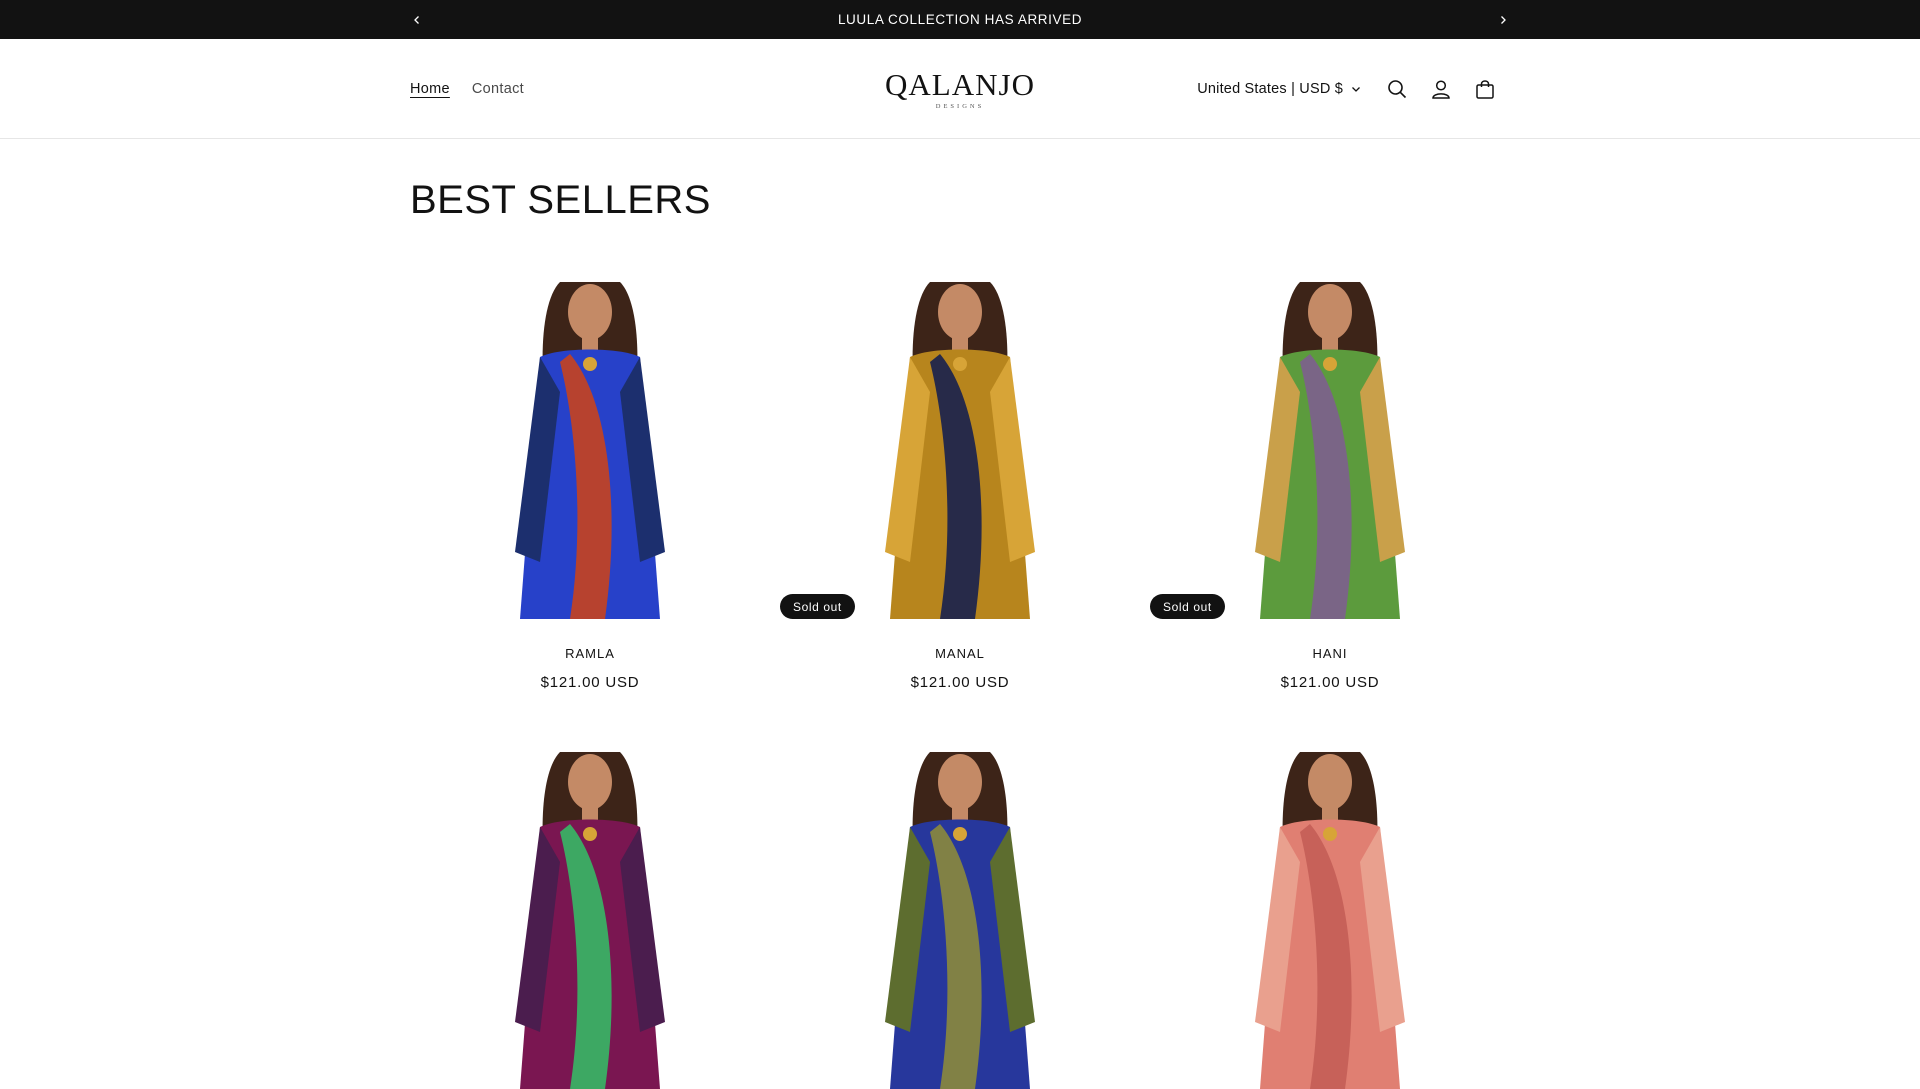 This screenshot has width=1920, height=1089. I want to click on chevron-down-icon, so click(1356, 89).